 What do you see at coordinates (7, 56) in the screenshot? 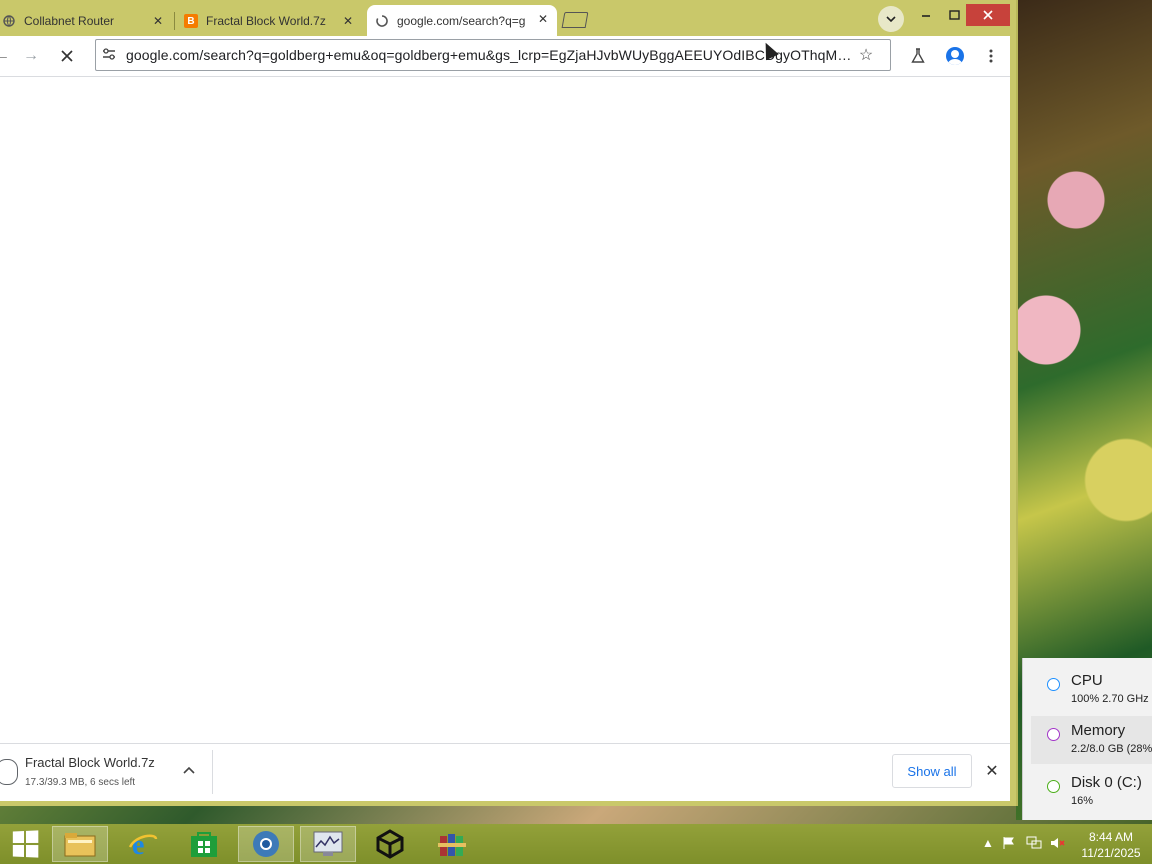
I see `back-arrow-icon: ←` at bounding box center [7, 56].